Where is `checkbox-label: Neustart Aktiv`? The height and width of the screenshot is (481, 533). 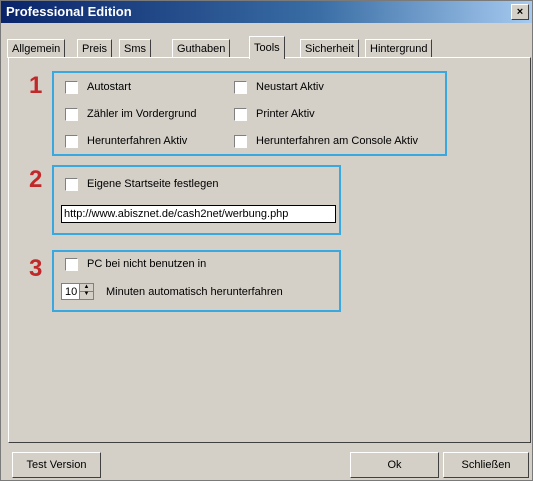 checkbox-label: Neustart Aktiv is located at coordinates (290, 87).